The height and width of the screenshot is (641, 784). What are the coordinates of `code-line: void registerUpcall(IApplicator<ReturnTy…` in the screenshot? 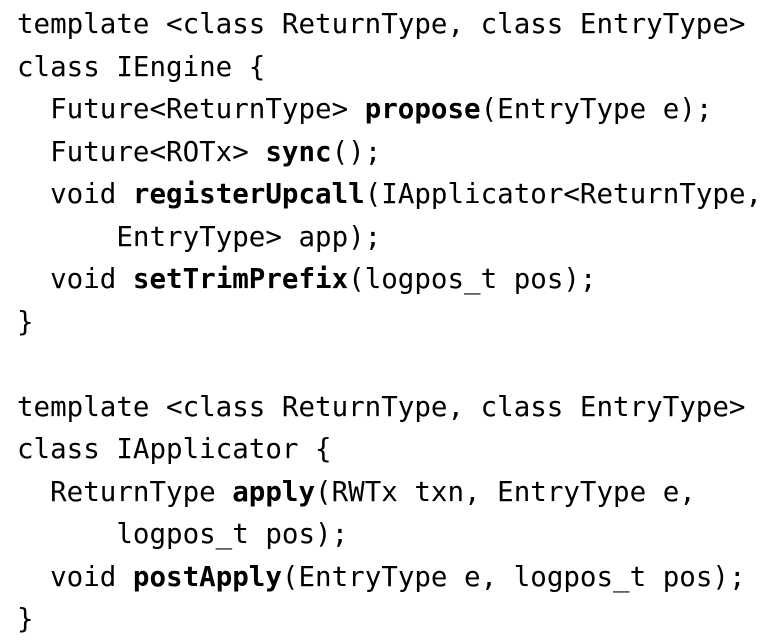 It's located at (392, 194).